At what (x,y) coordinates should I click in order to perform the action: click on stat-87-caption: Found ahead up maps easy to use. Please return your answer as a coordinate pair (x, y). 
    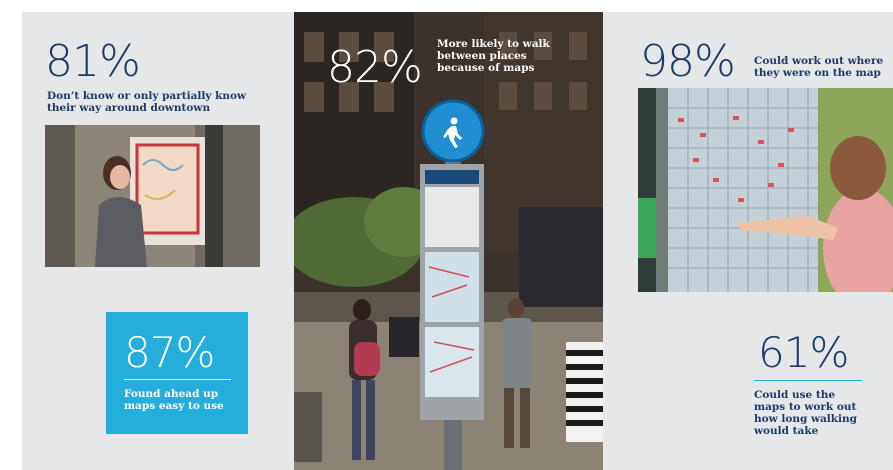
    Looking at the image, I should click on (174, 400).